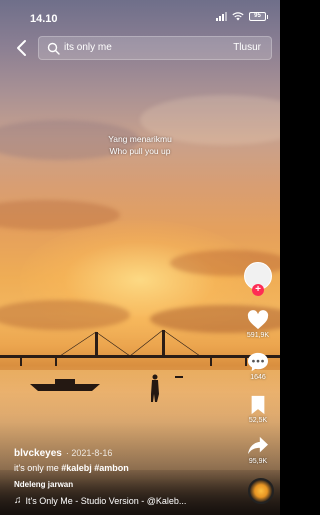  Describe the element at coordinates (140, 139) in the screenshot. I see `lyric-line-translated: Yang menarikmu` at that location.